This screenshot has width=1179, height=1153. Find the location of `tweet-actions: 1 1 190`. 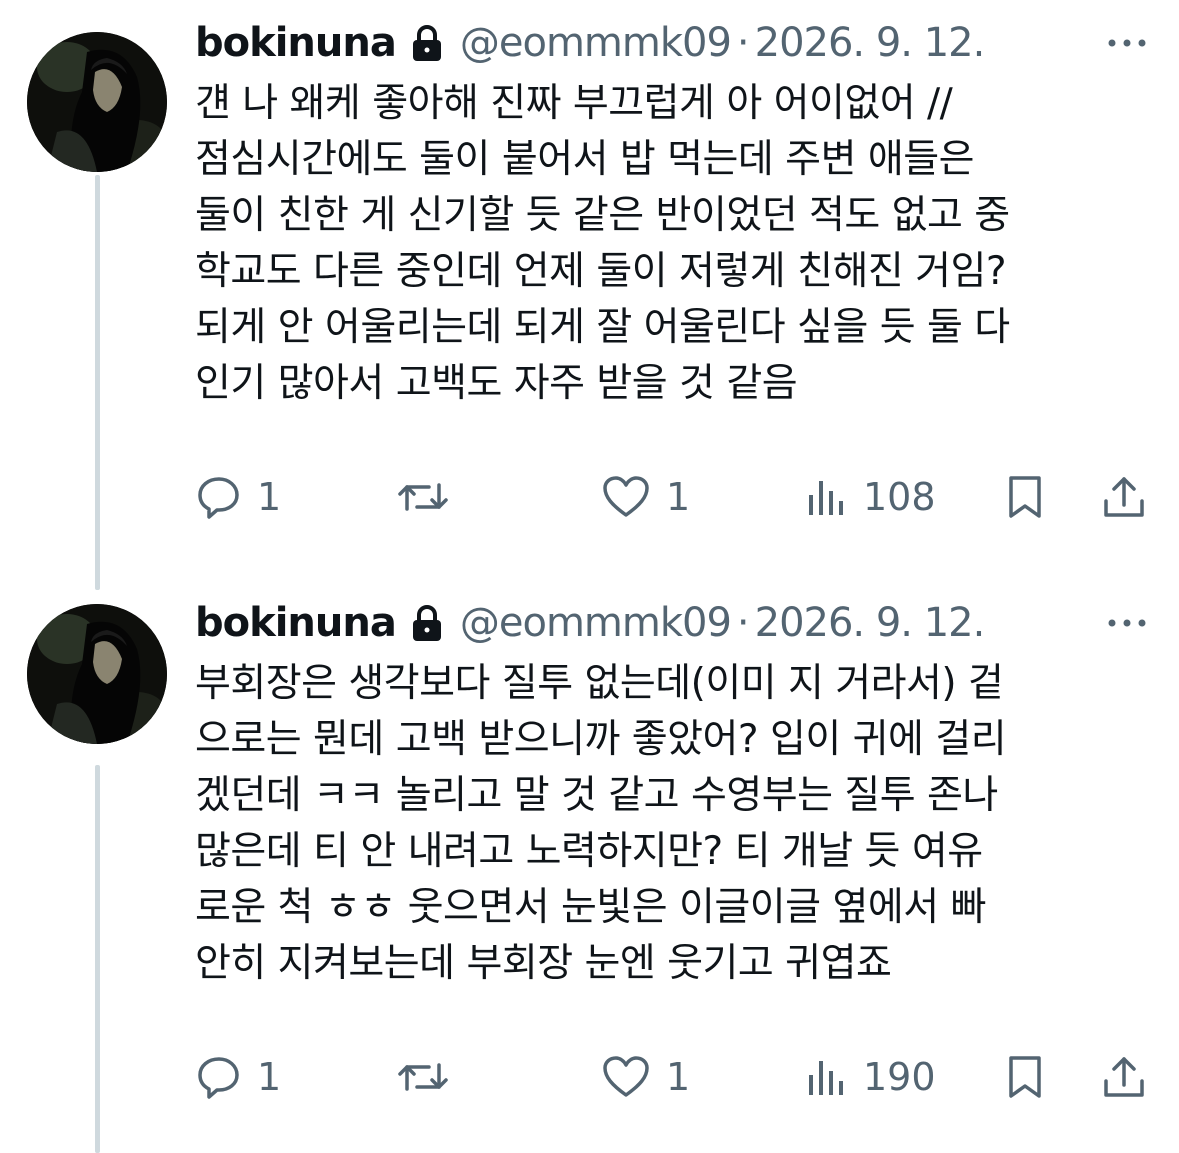

tweet-actions: 1 1 190 is located at coordinates (675, 1077).